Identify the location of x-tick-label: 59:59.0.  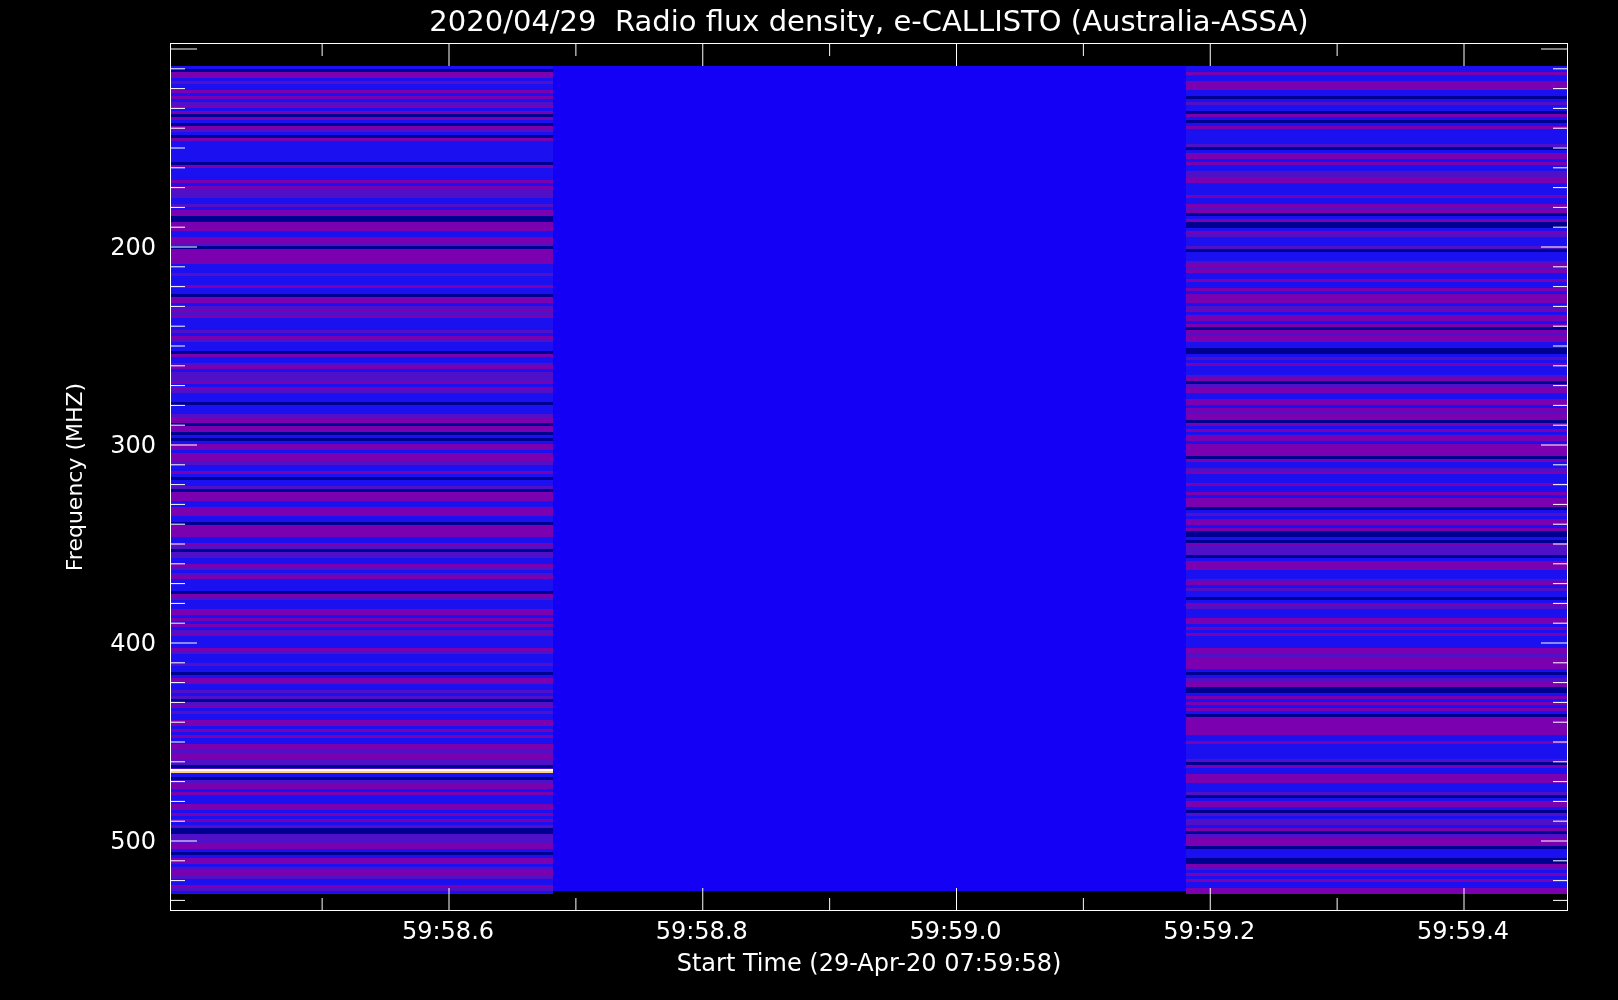
(955, 931).